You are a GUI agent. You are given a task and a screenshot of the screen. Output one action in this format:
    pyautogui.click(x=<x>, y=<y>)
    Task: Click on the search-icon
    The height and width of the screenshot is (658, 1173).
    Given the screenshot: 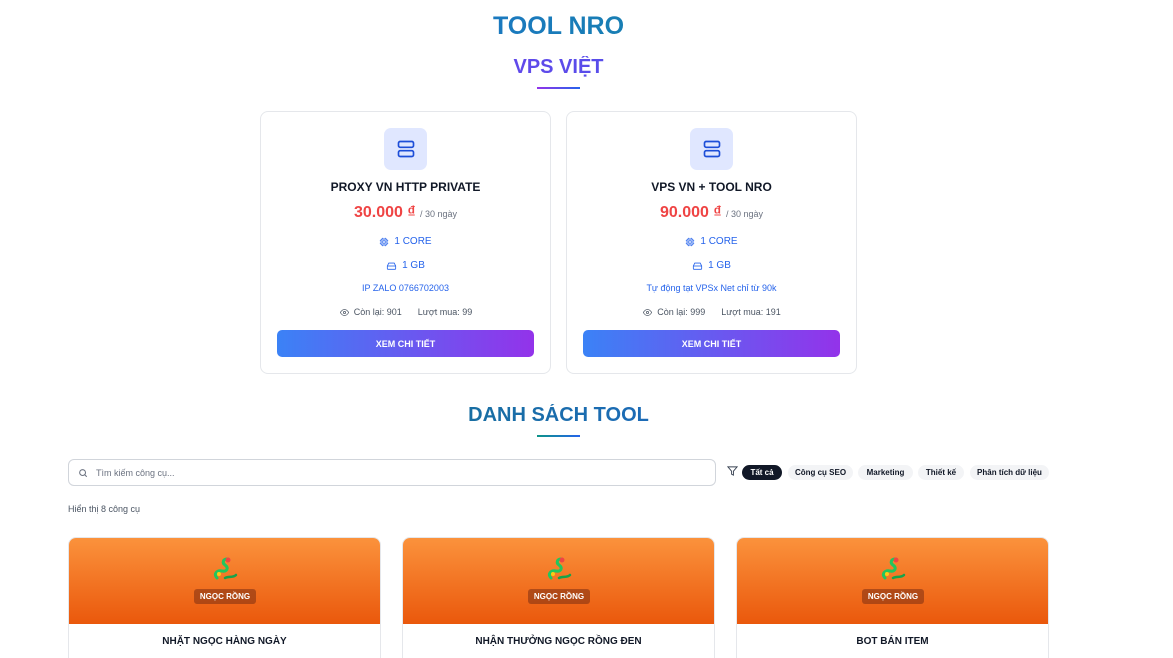 What is the action you would take?
    pyautogui.click(x=83, y=472)
    